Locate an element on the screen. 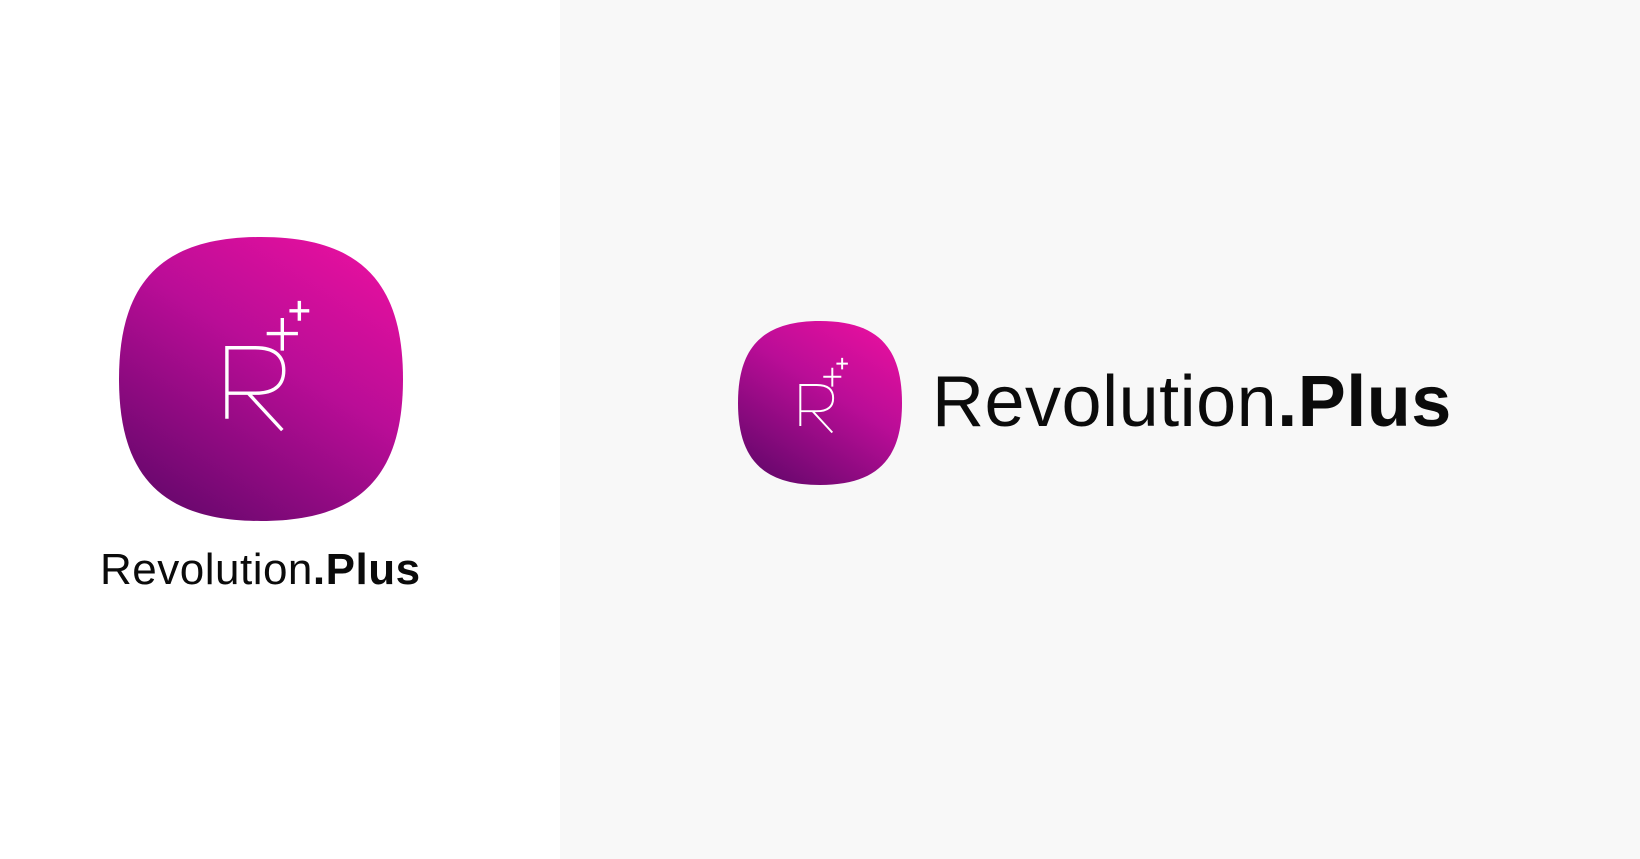  brand-wordmark-horizontal: Revolution.Plus is located at coordinates (1192, 402).